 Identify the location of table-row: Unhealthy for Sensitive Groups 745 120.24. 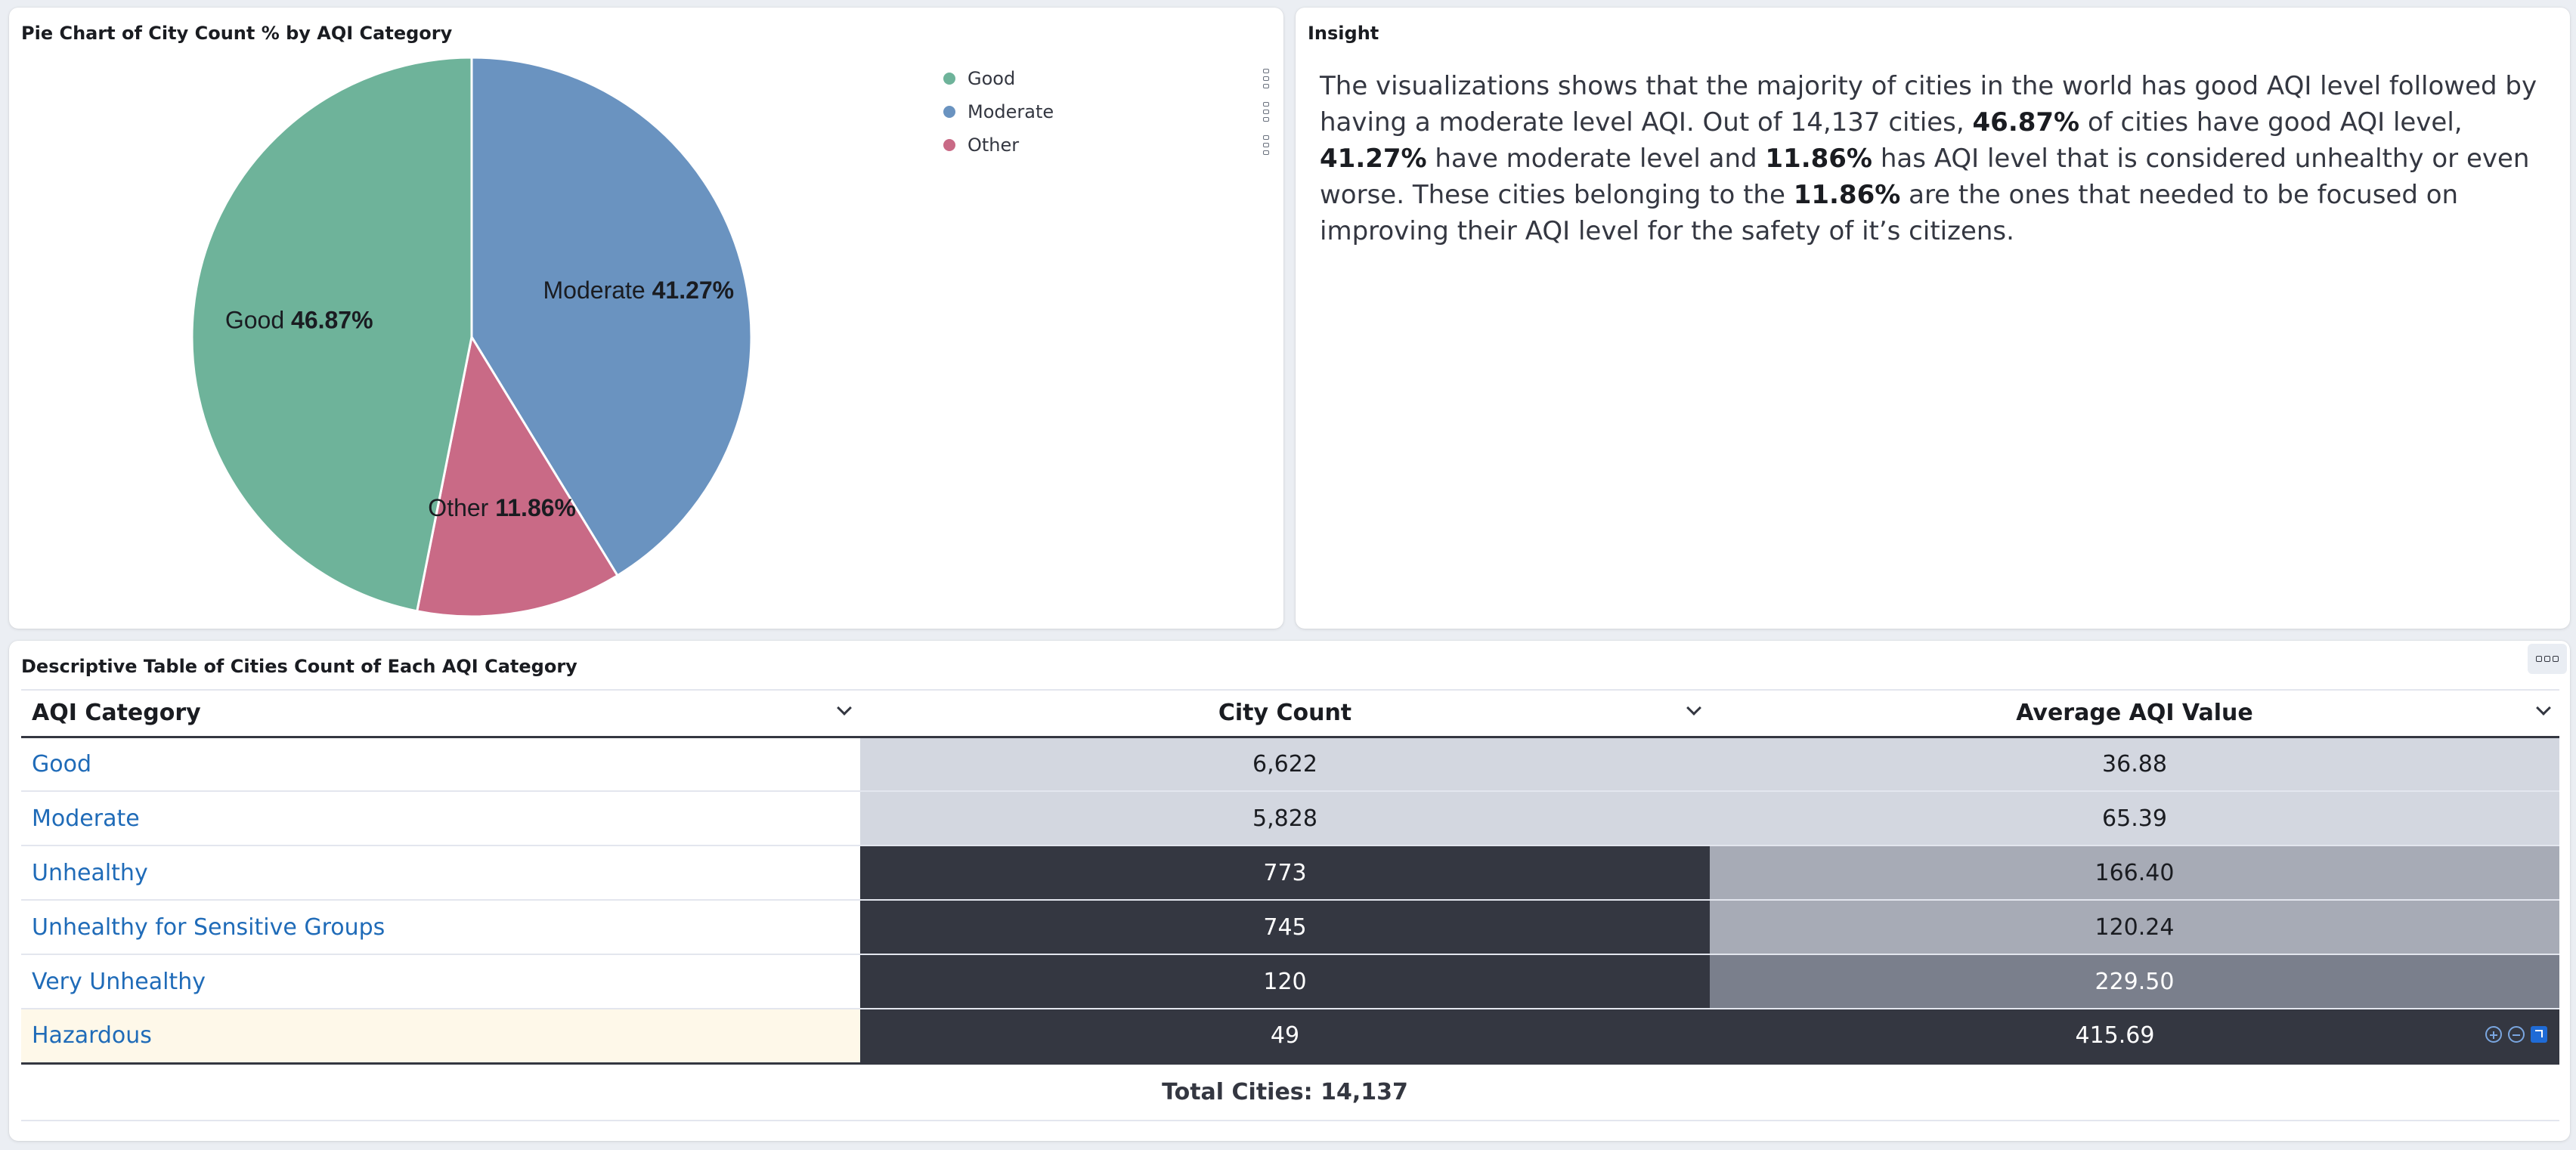
(1290, 927).